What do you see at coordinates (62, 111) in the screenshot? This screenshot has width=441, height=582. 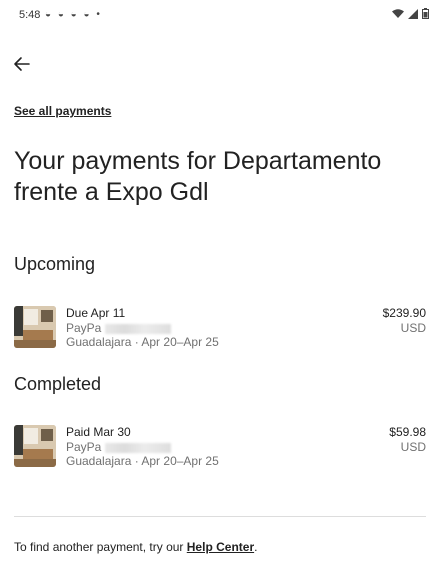 I see `see-all-payments-link: See all payments` at bounding box center [62, 111].